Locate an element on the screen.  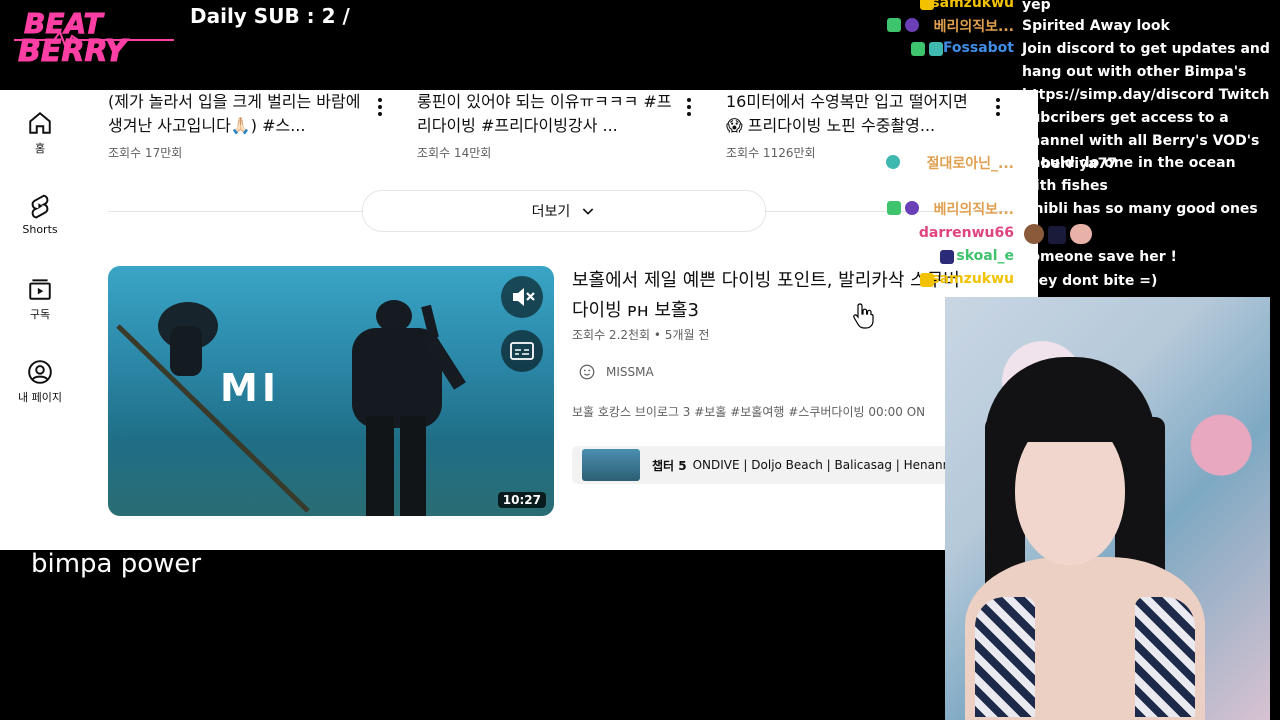
bot-badge-icon is located at coordinates (936, 49).